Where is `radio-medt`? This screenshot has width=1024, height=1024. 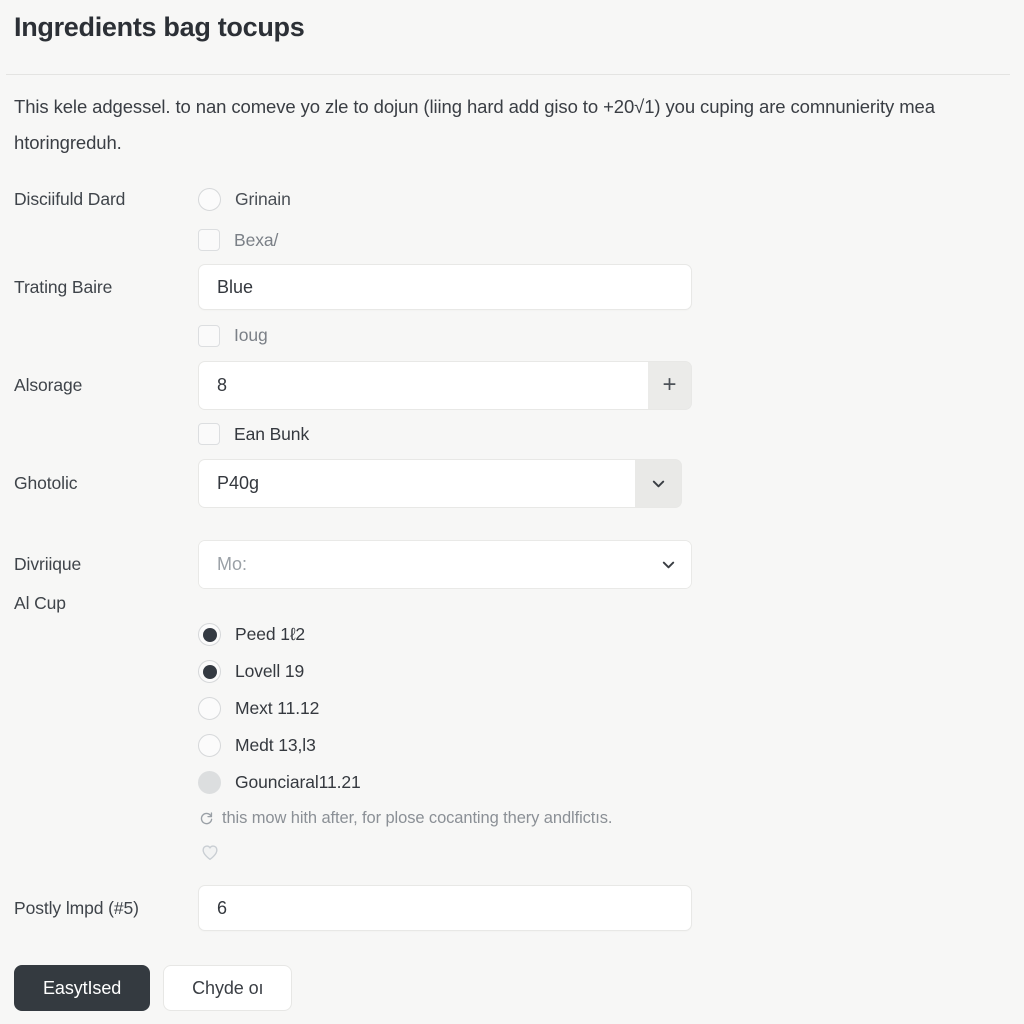
radio-medt is located at coordinates (209, 745).